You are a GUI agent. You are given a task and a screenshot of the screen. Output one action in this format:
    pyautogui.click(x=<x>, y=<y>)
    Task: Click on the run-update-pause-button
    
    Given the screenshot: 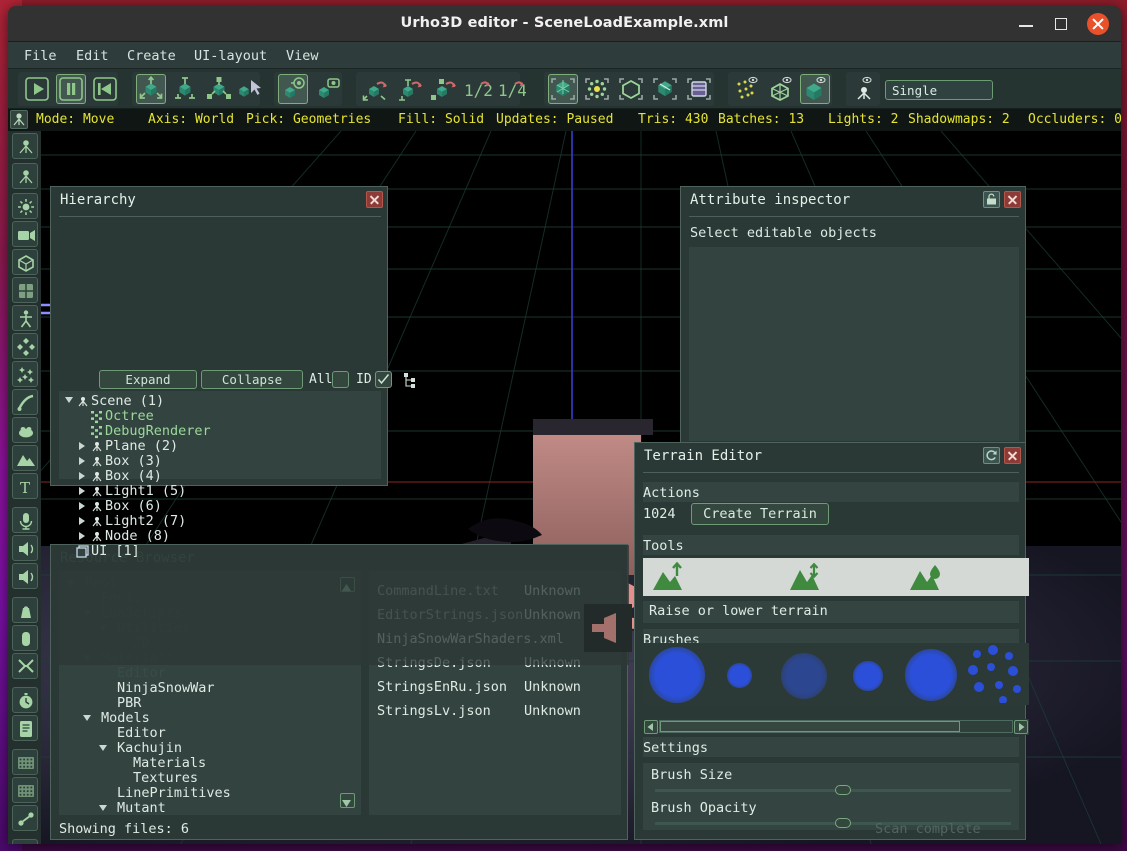 What is the action you would take?
    pyautogui.click(x=71, y=89)
    